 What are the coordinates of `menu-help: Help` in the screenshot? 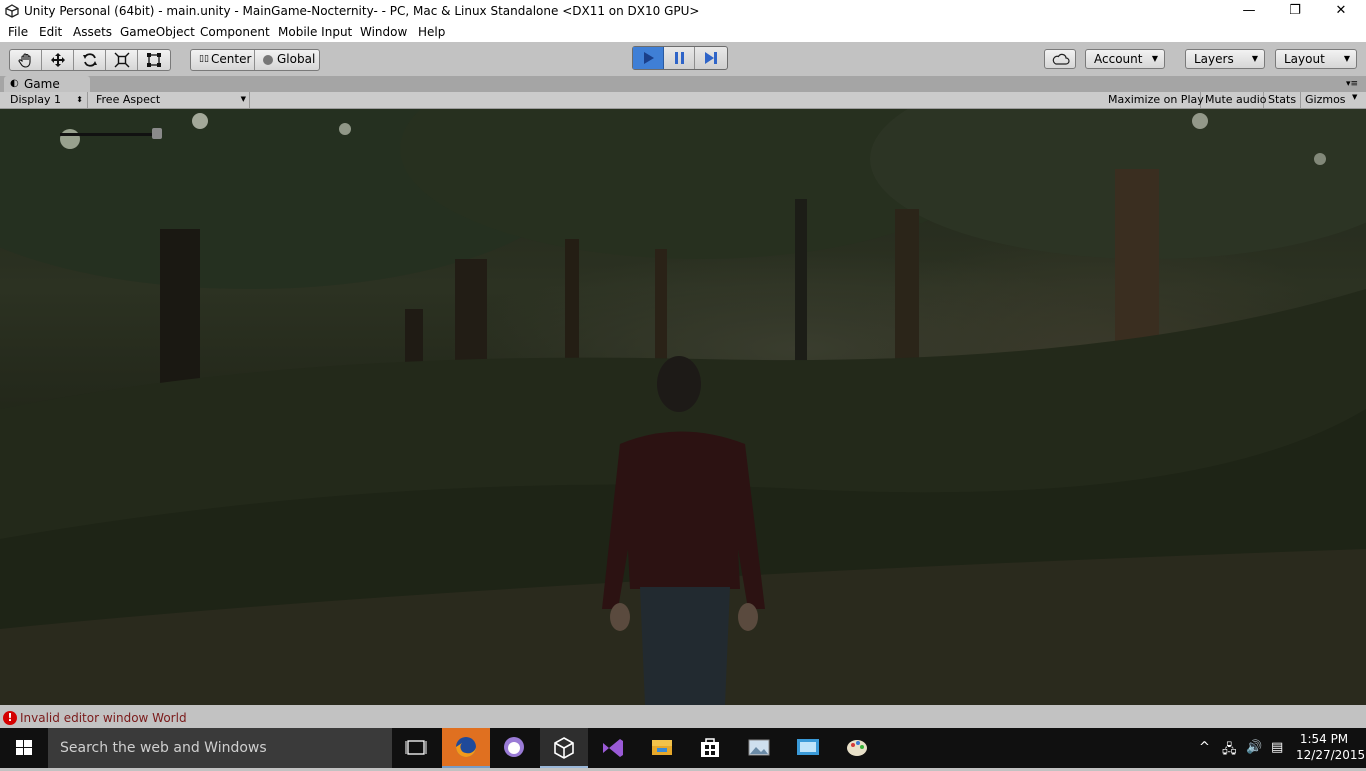 It's located at (431, 32).